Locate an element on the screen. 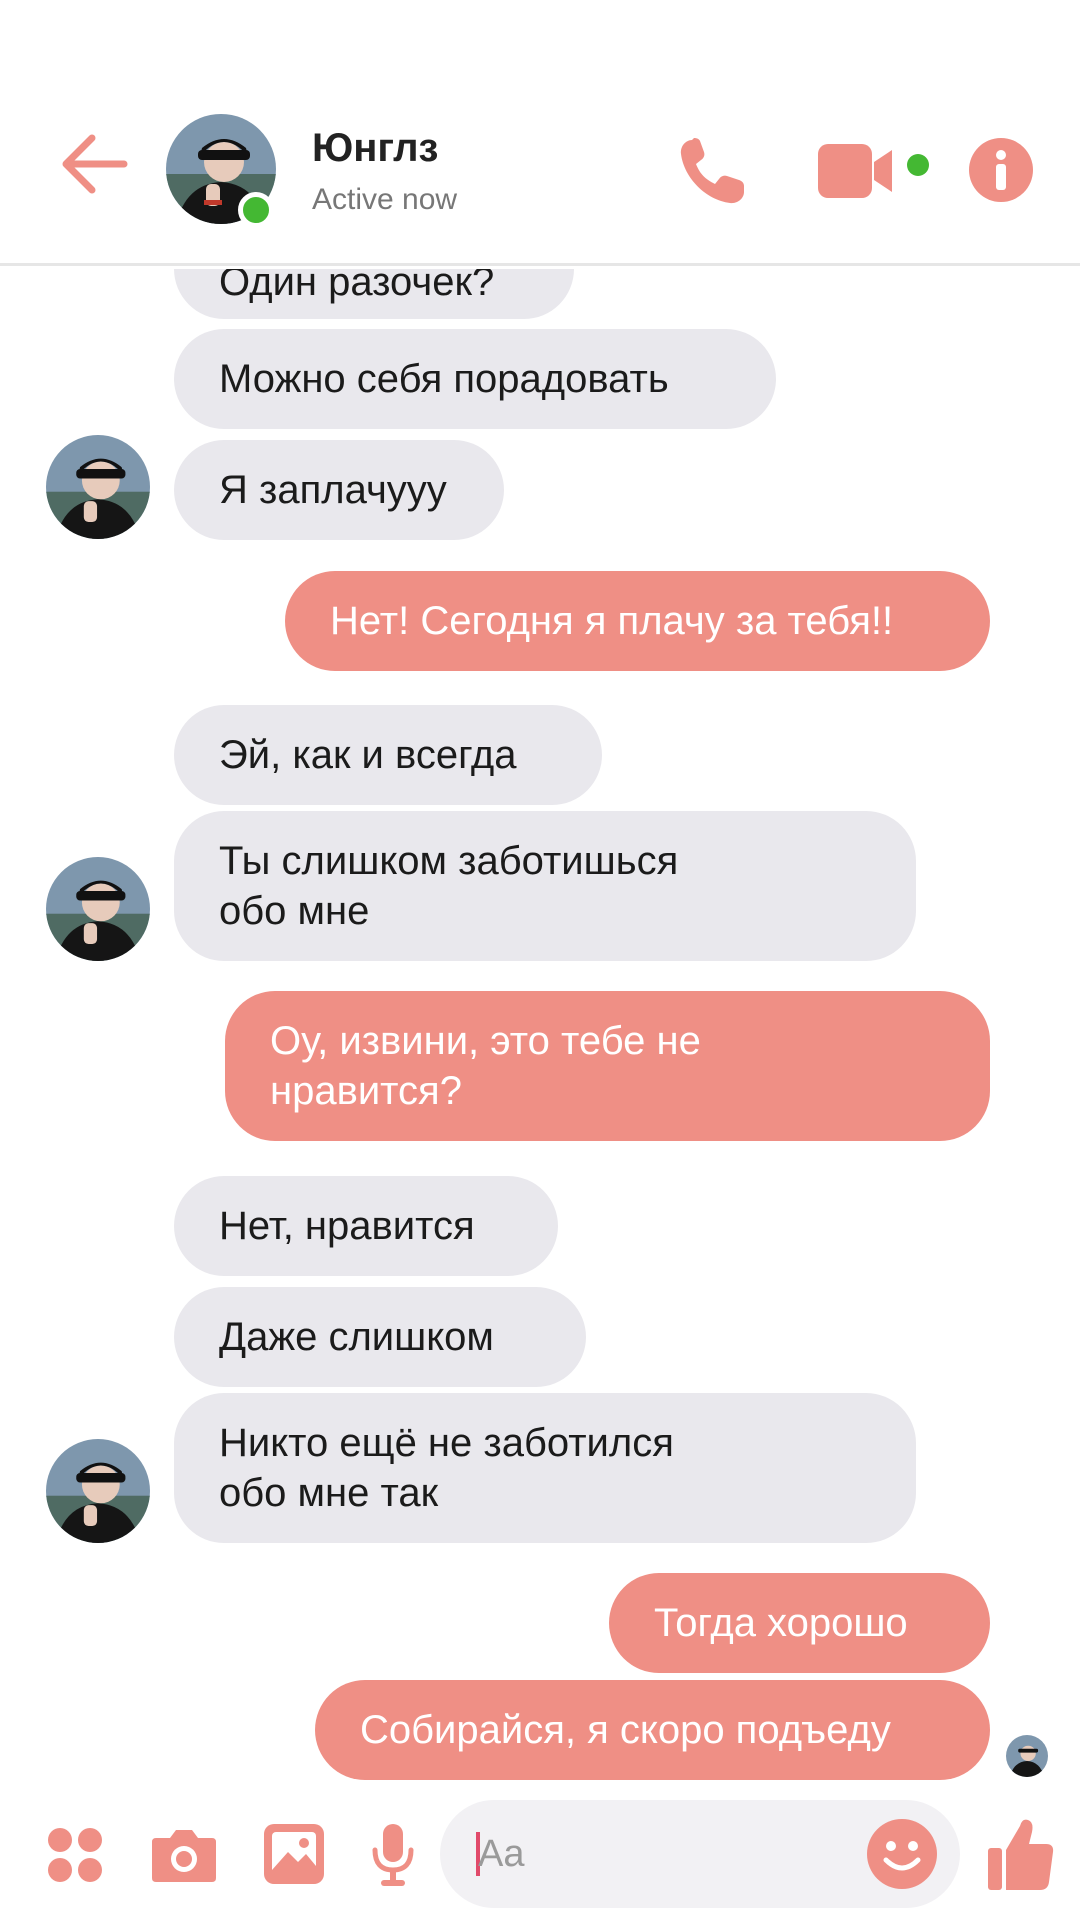  message-text: Один разочек? is located at coordinates (357, 286).